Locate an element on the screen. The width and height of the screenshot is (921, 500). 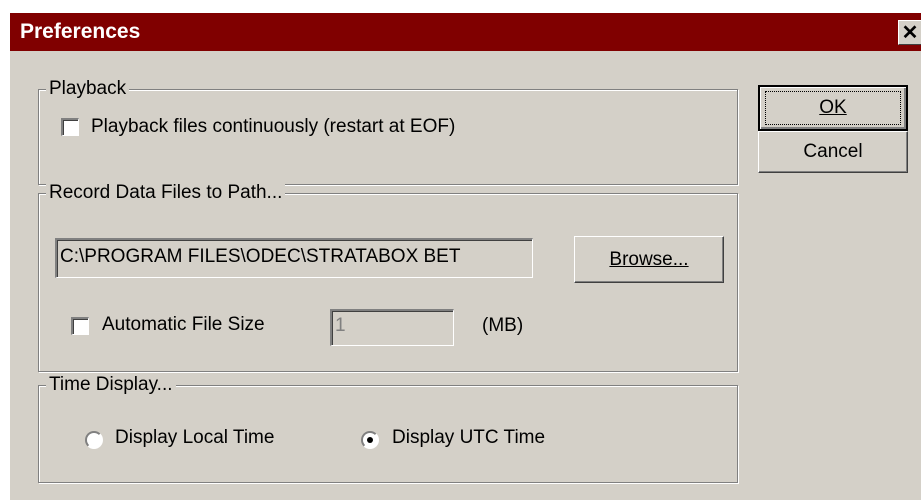
display-local-time-radio is located at coordinates (94, 440).